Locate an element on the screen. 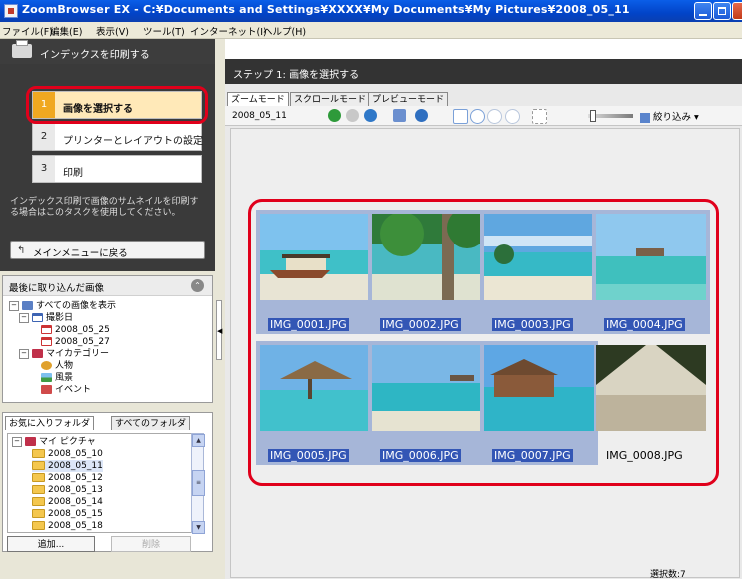 This screenshot has height=580, width=742. tree-item-landscape: 風景 is located at coordinates (57, 378).